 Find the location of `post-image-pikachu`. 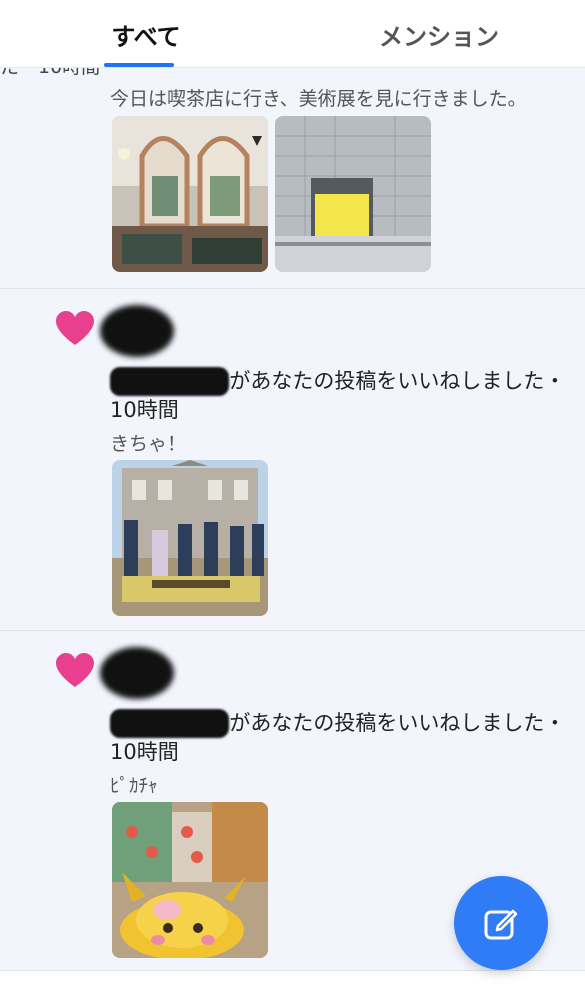

post-image-pikachu is located at coordinates (190, 880).